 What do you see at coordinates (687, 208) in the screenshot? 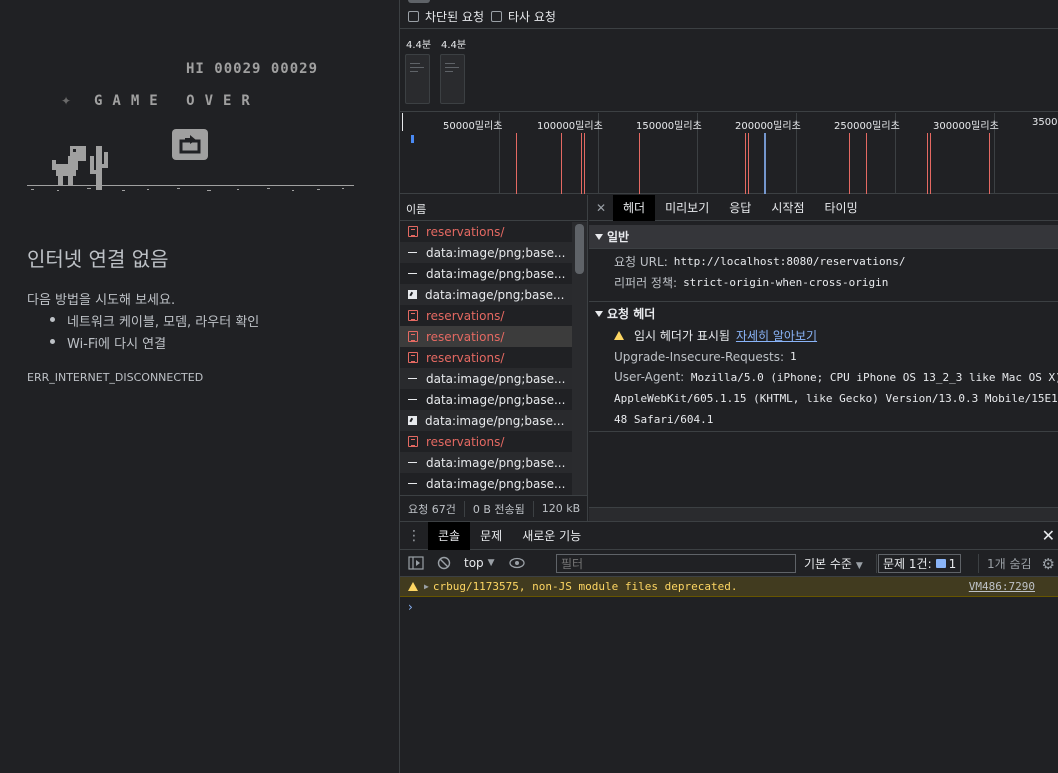
I see `tab-preview: 미리보기` at bounding box center [687, 208].